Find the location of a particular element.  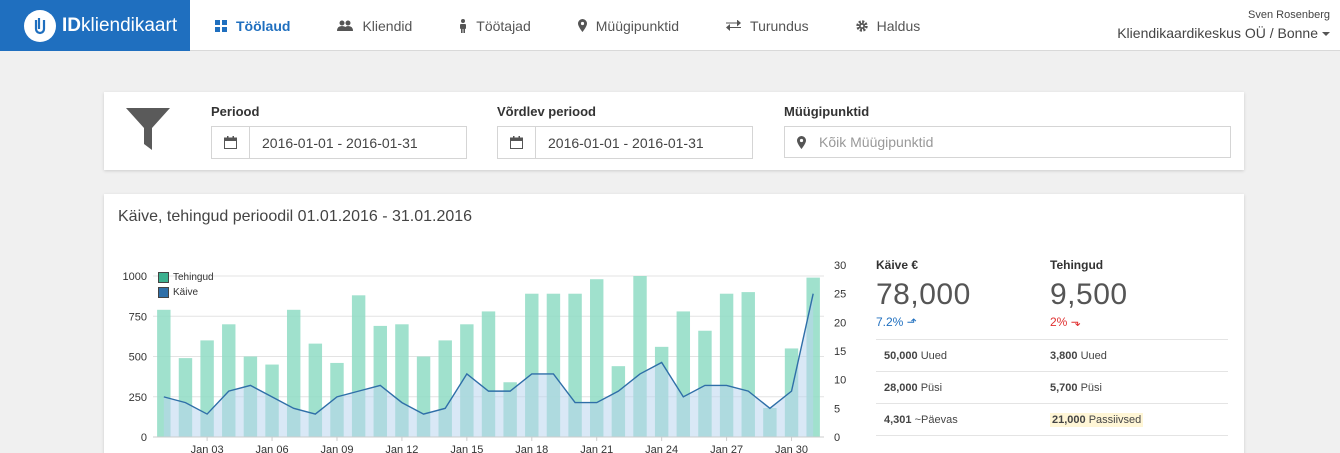

legend-label: Käive is located at coordinates (186, 292).